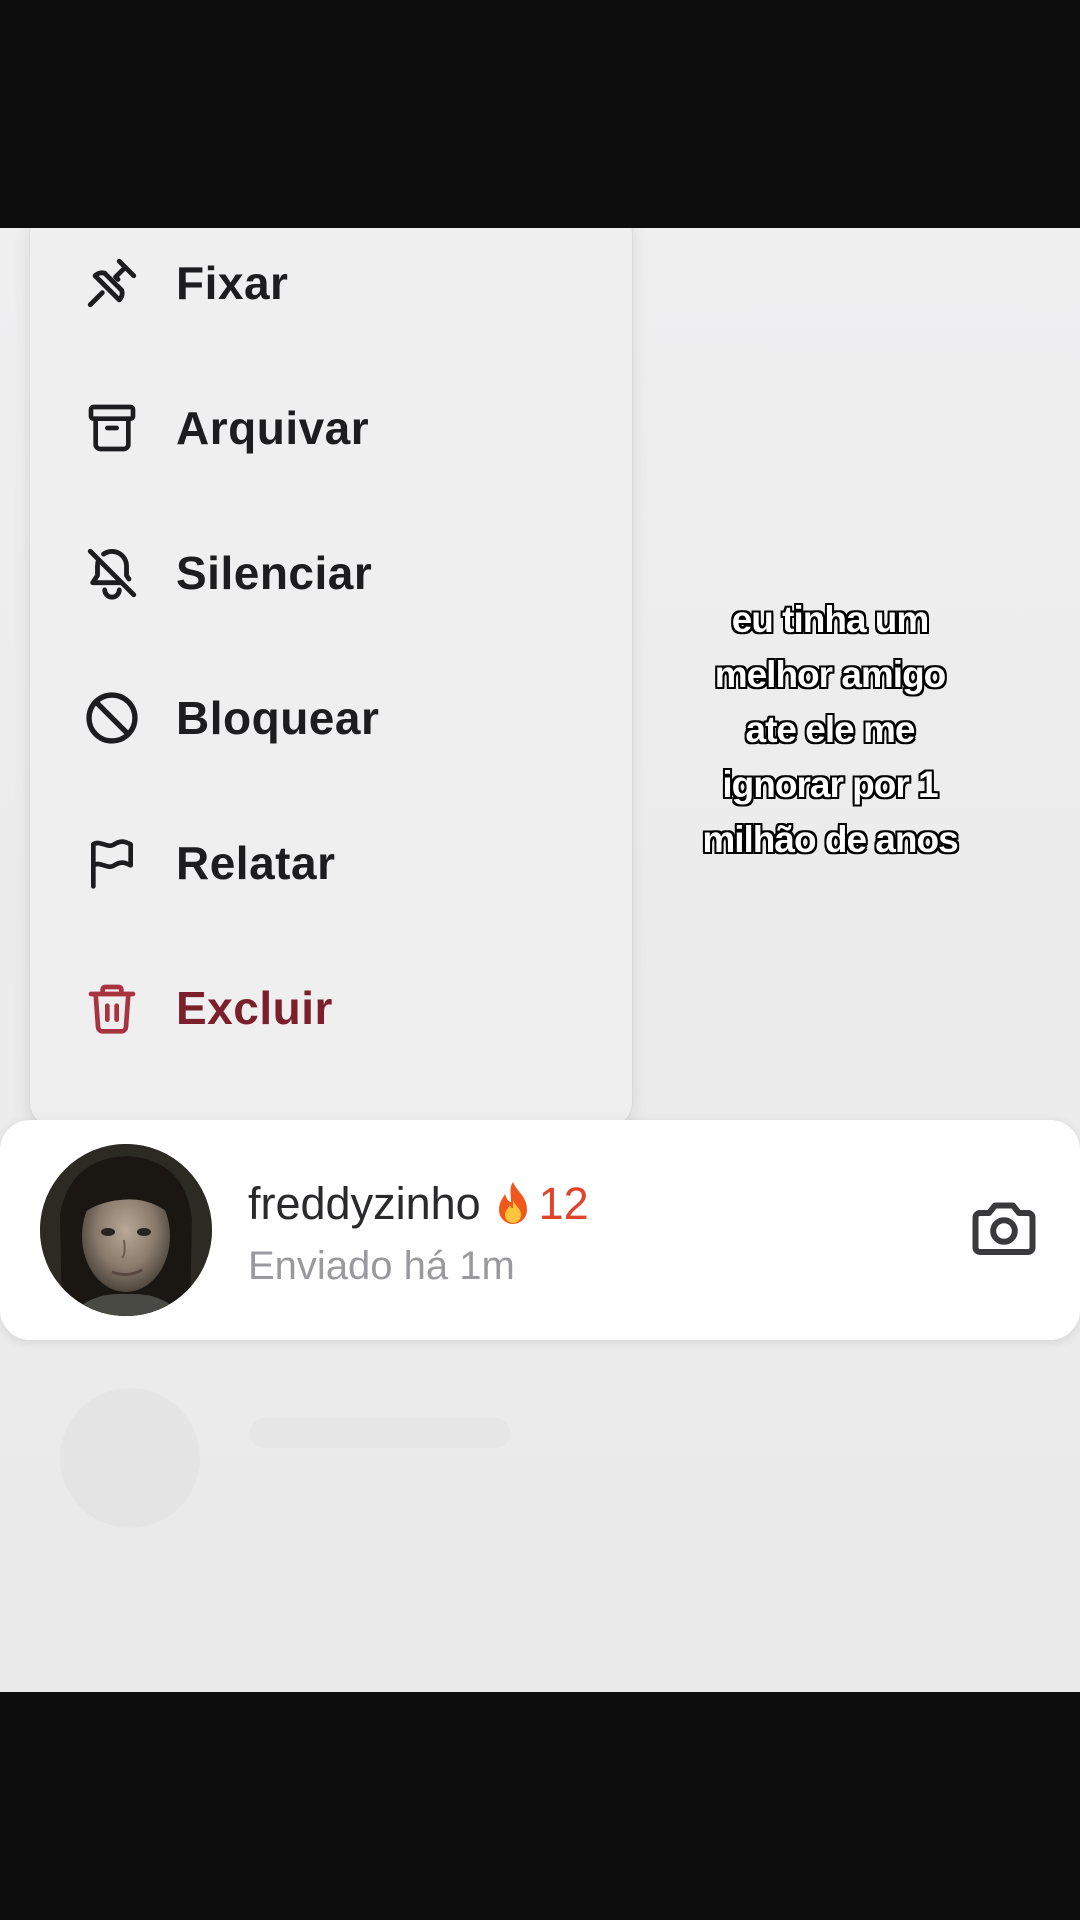  I want to click on archive-icon, so click(112, 428).